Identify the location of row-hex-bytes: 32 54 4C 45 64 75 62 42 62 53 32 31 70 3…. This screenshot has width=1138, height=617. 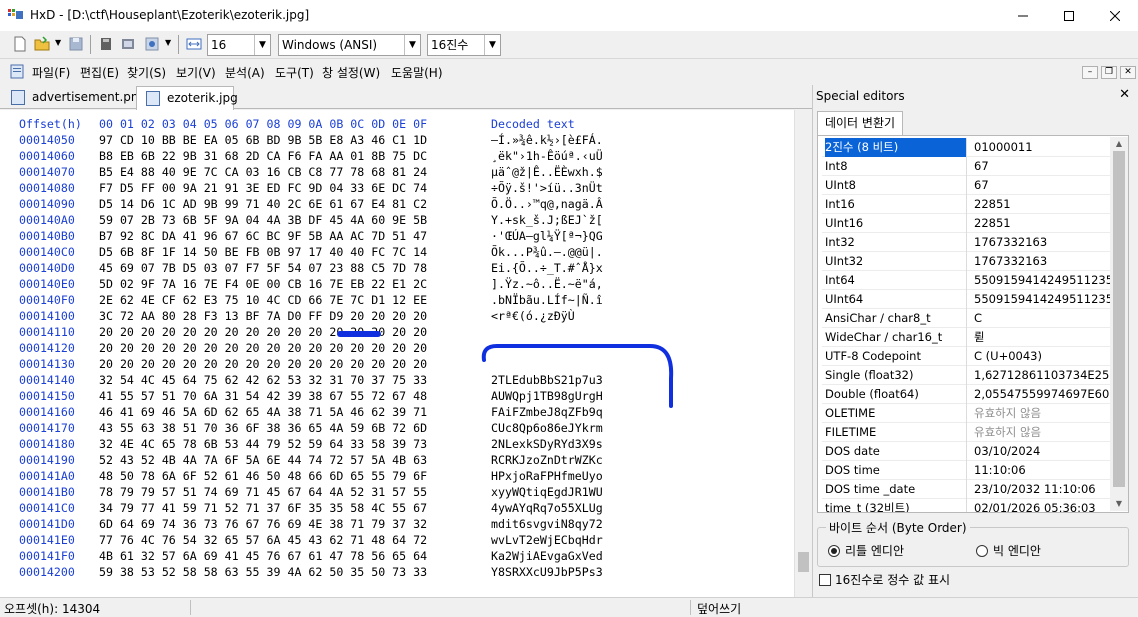
(263, 380).